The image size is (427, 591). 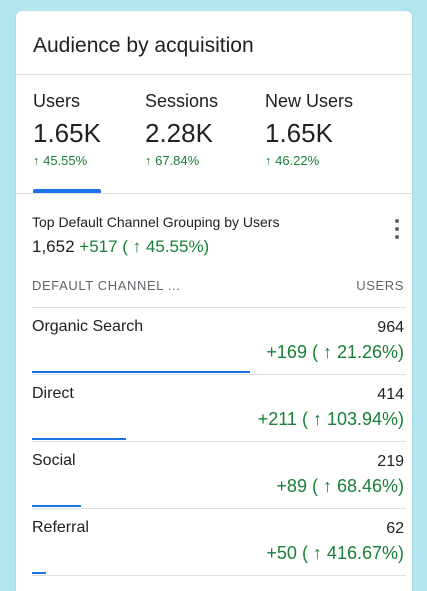 I want to click on users-change: +89 ( ↑ 68.46%), so click(x=340, y=486).